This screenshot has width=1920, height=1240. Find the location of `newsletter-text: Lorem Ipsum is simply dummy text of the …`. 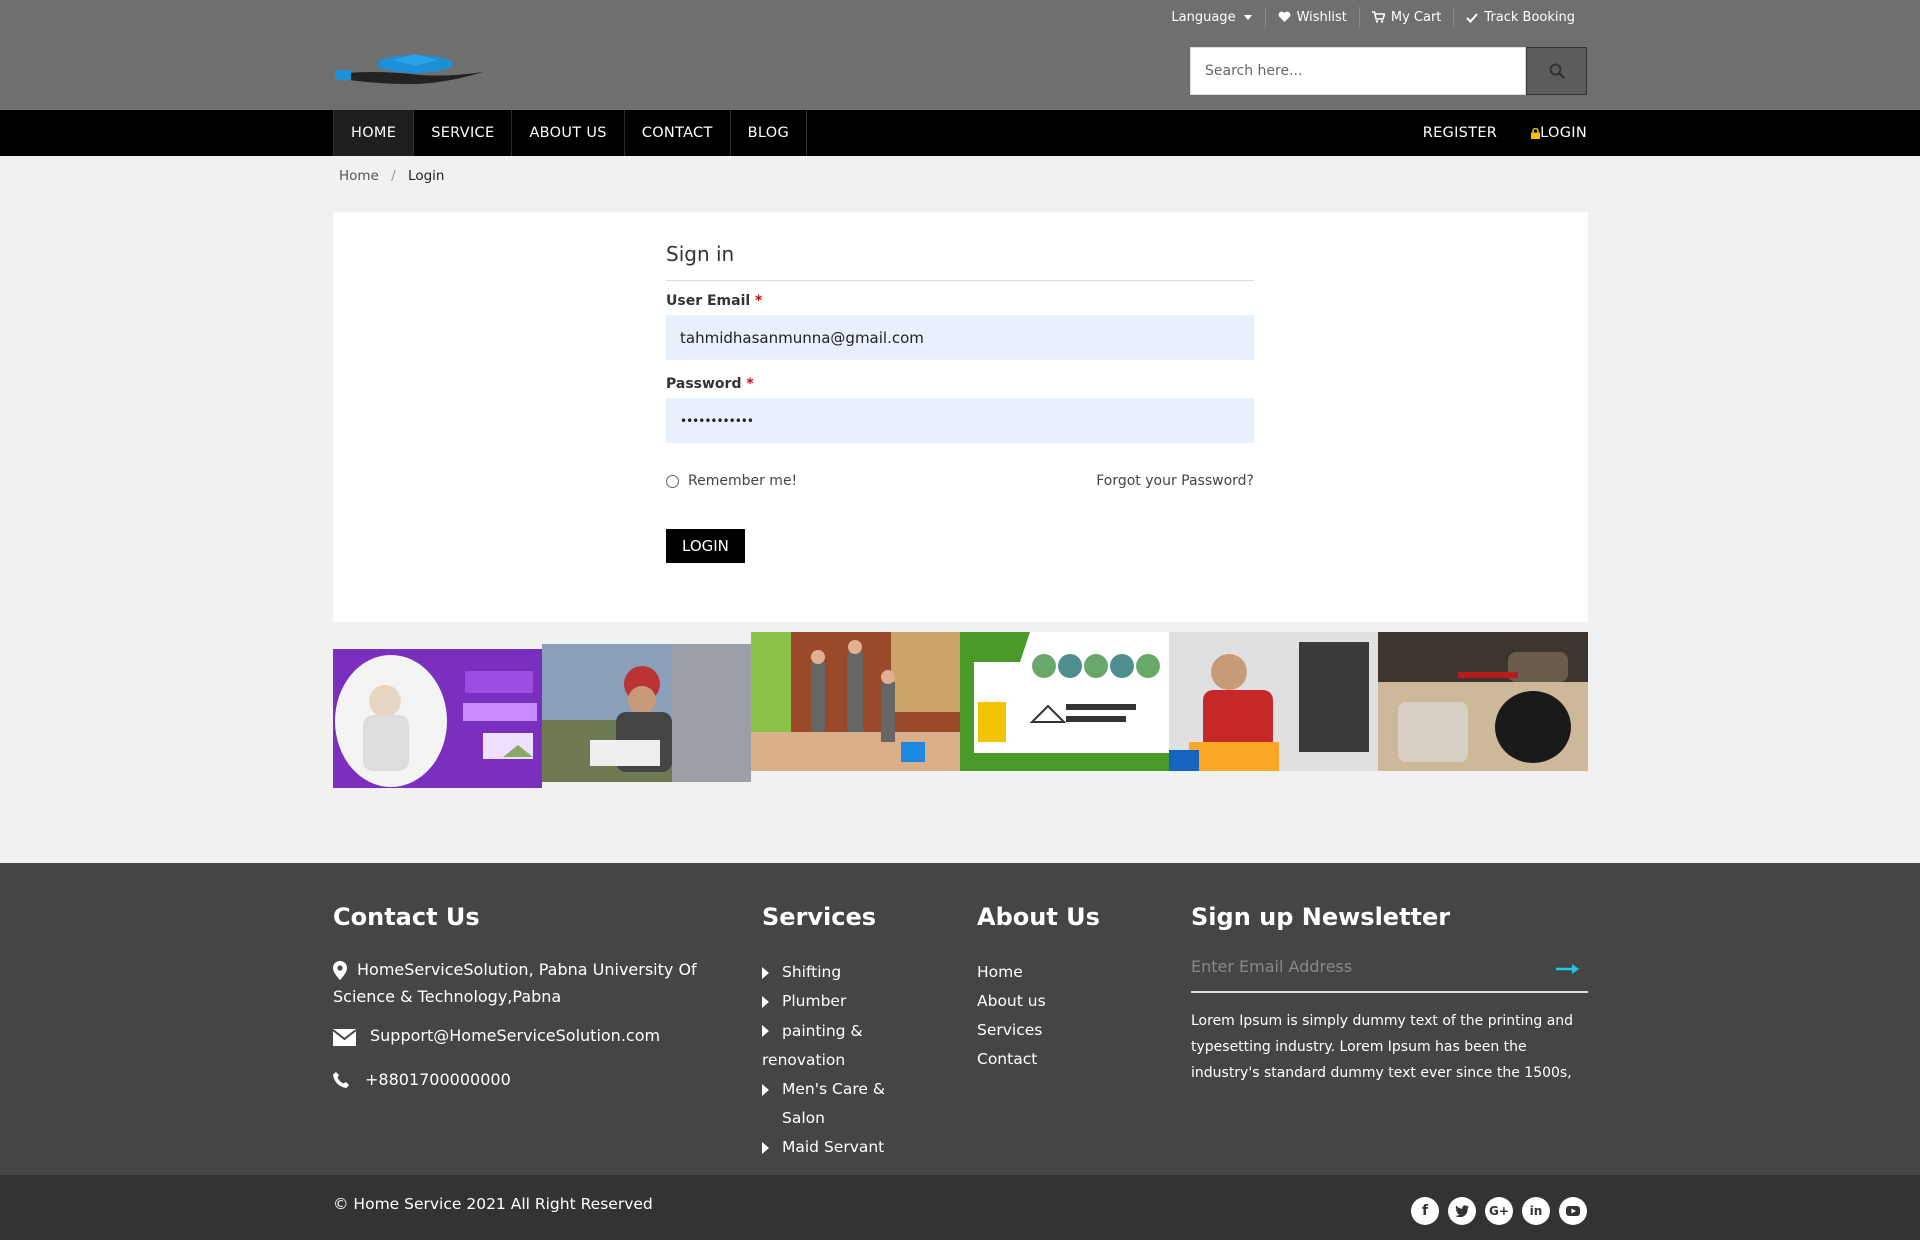

newsletter-text: Lorem Ipsum is simply dummy text of the … is located at coordinates (1382, 1047).